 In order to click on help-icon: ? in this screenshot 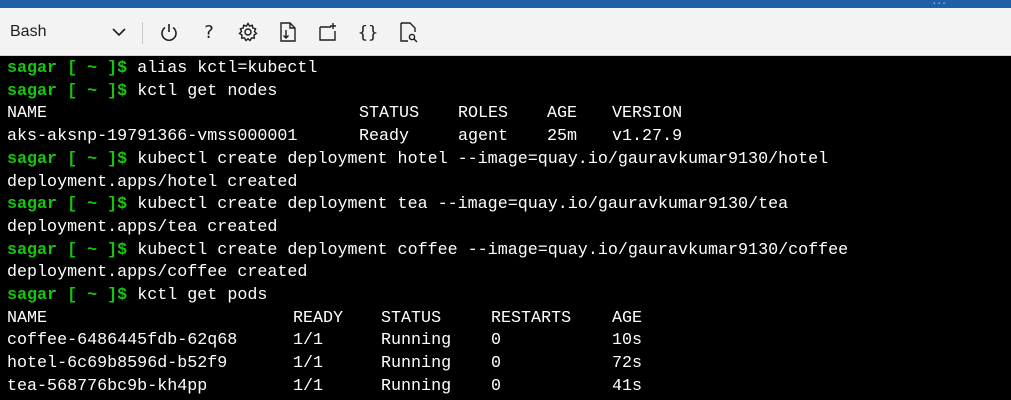, I will do `click(209, 32)`.